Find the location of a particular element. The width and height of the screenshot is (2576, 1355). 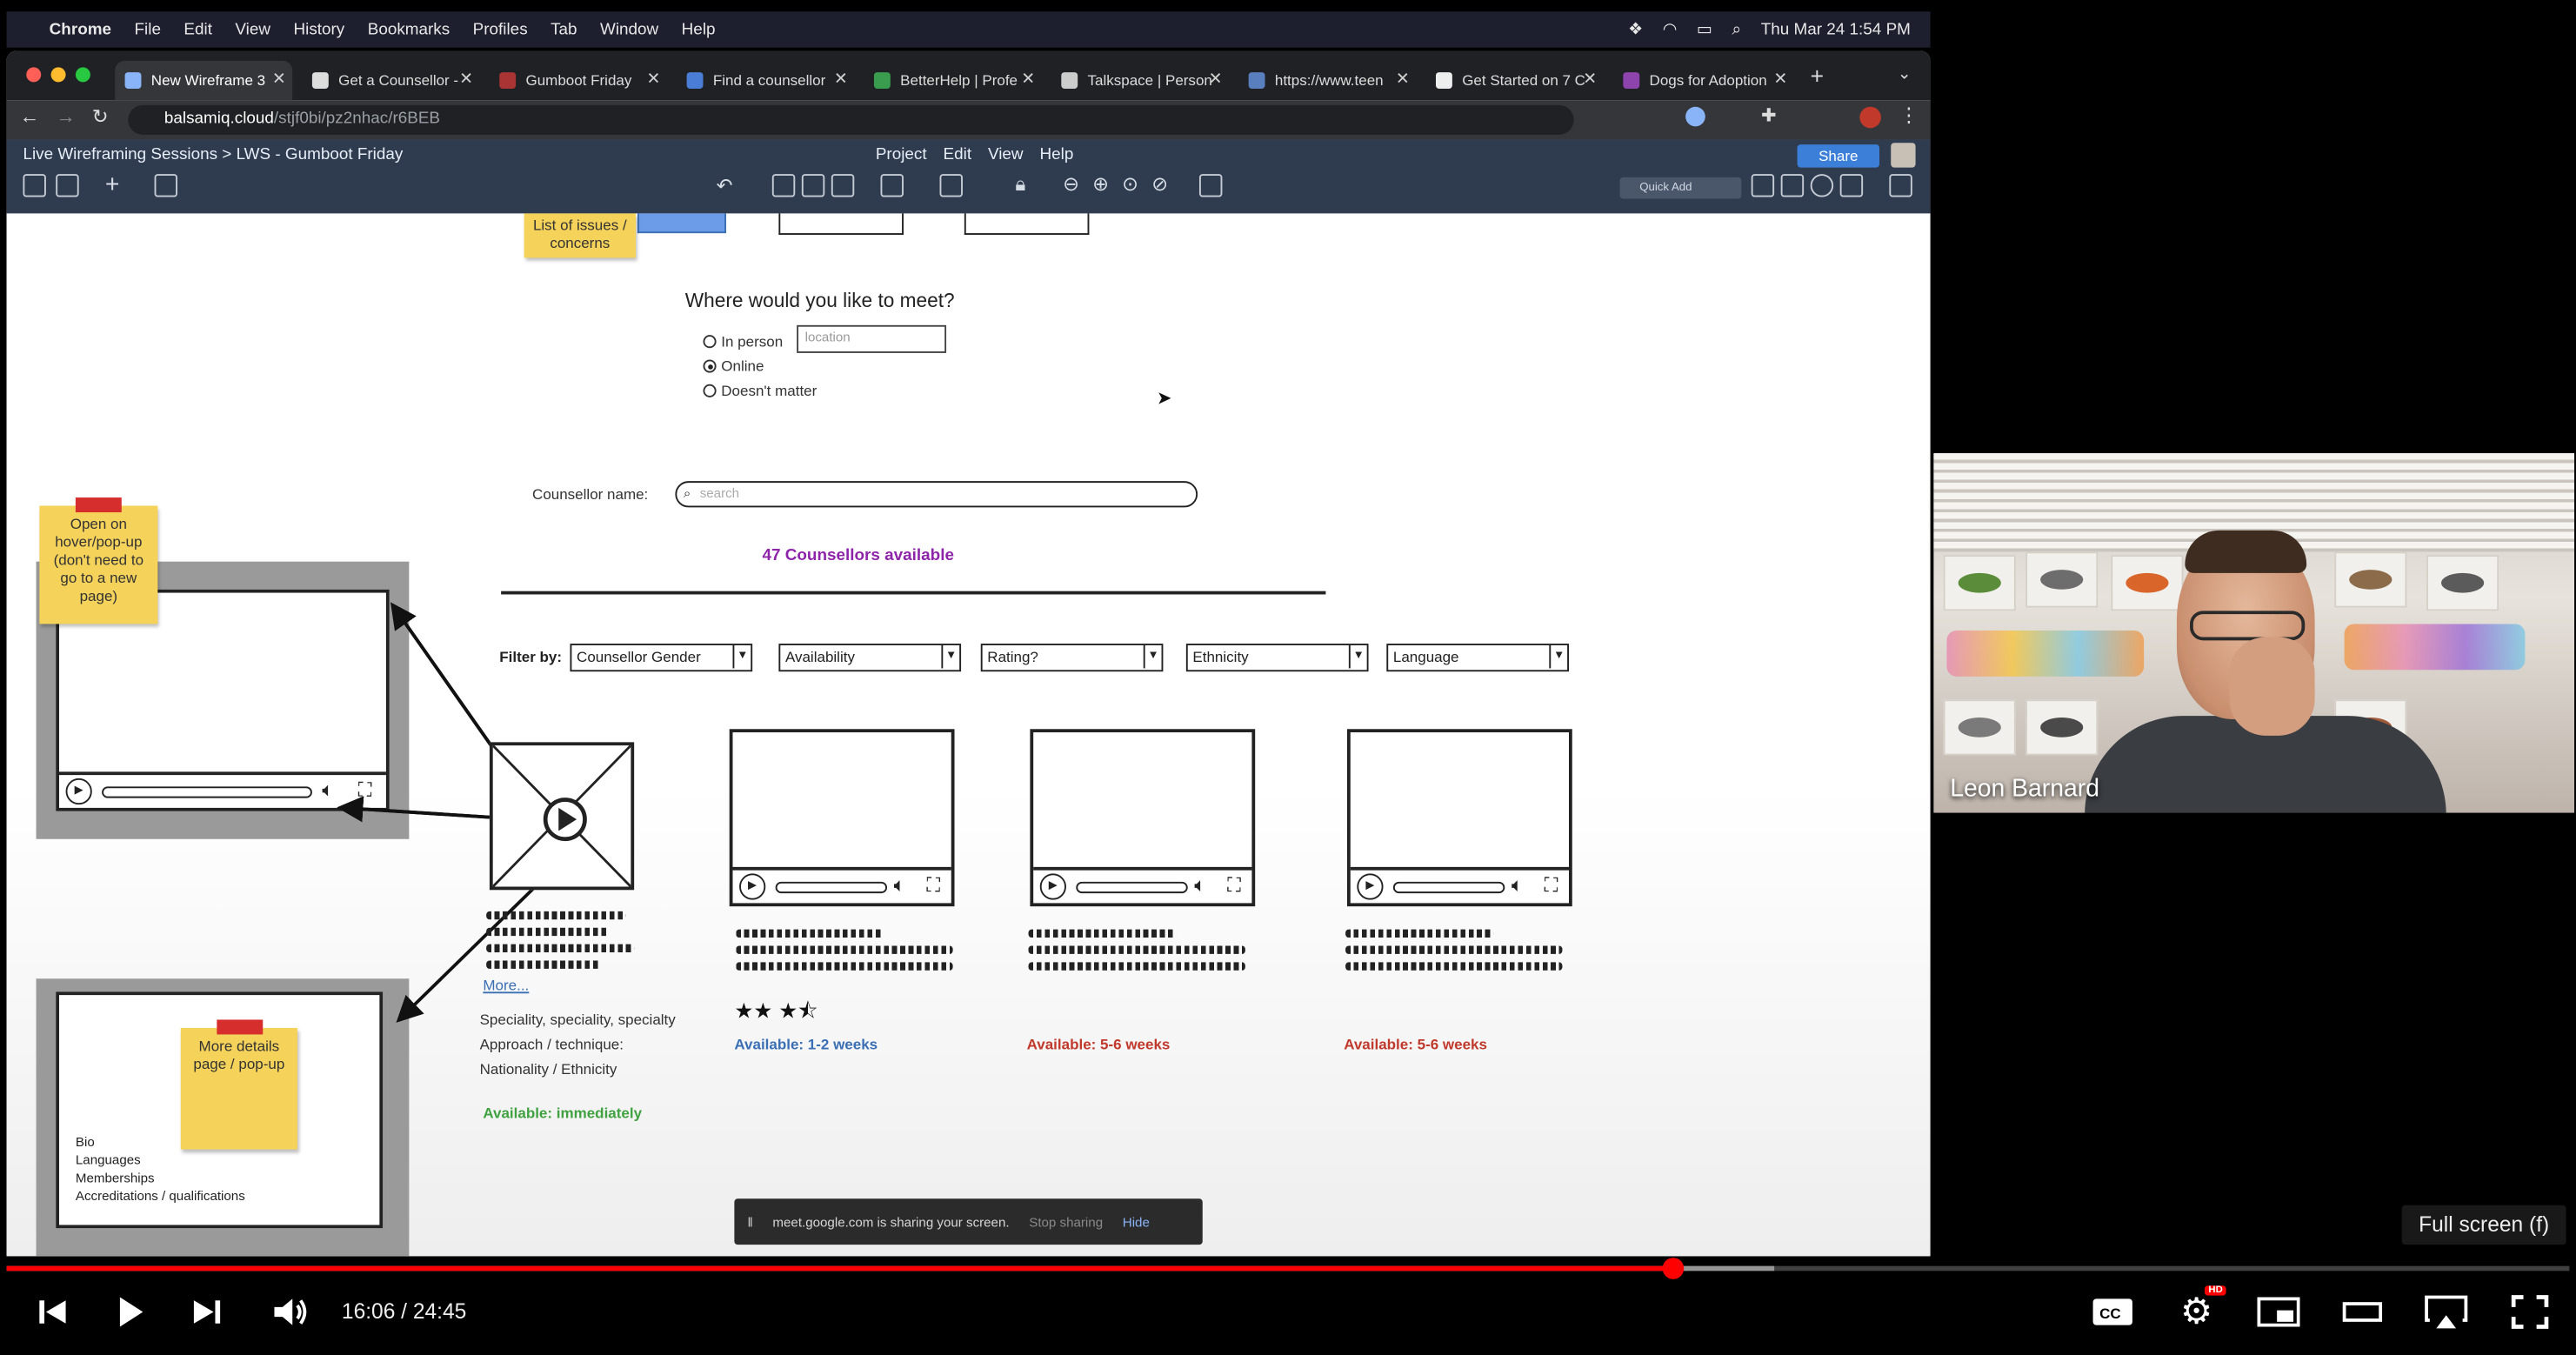

arrange-icon is located at coordinates (951, 185).